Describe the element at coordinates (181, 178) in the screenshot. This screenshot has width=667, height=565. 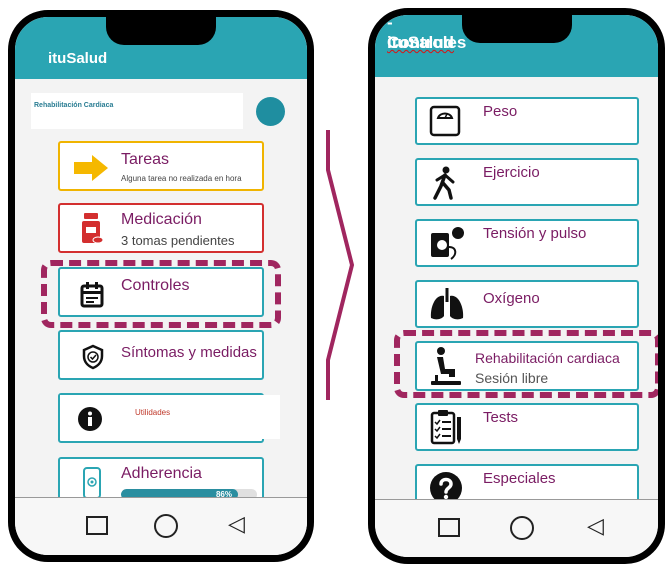
I see `card-subtitle: Alguna tarea no realizada en hora` at that location.